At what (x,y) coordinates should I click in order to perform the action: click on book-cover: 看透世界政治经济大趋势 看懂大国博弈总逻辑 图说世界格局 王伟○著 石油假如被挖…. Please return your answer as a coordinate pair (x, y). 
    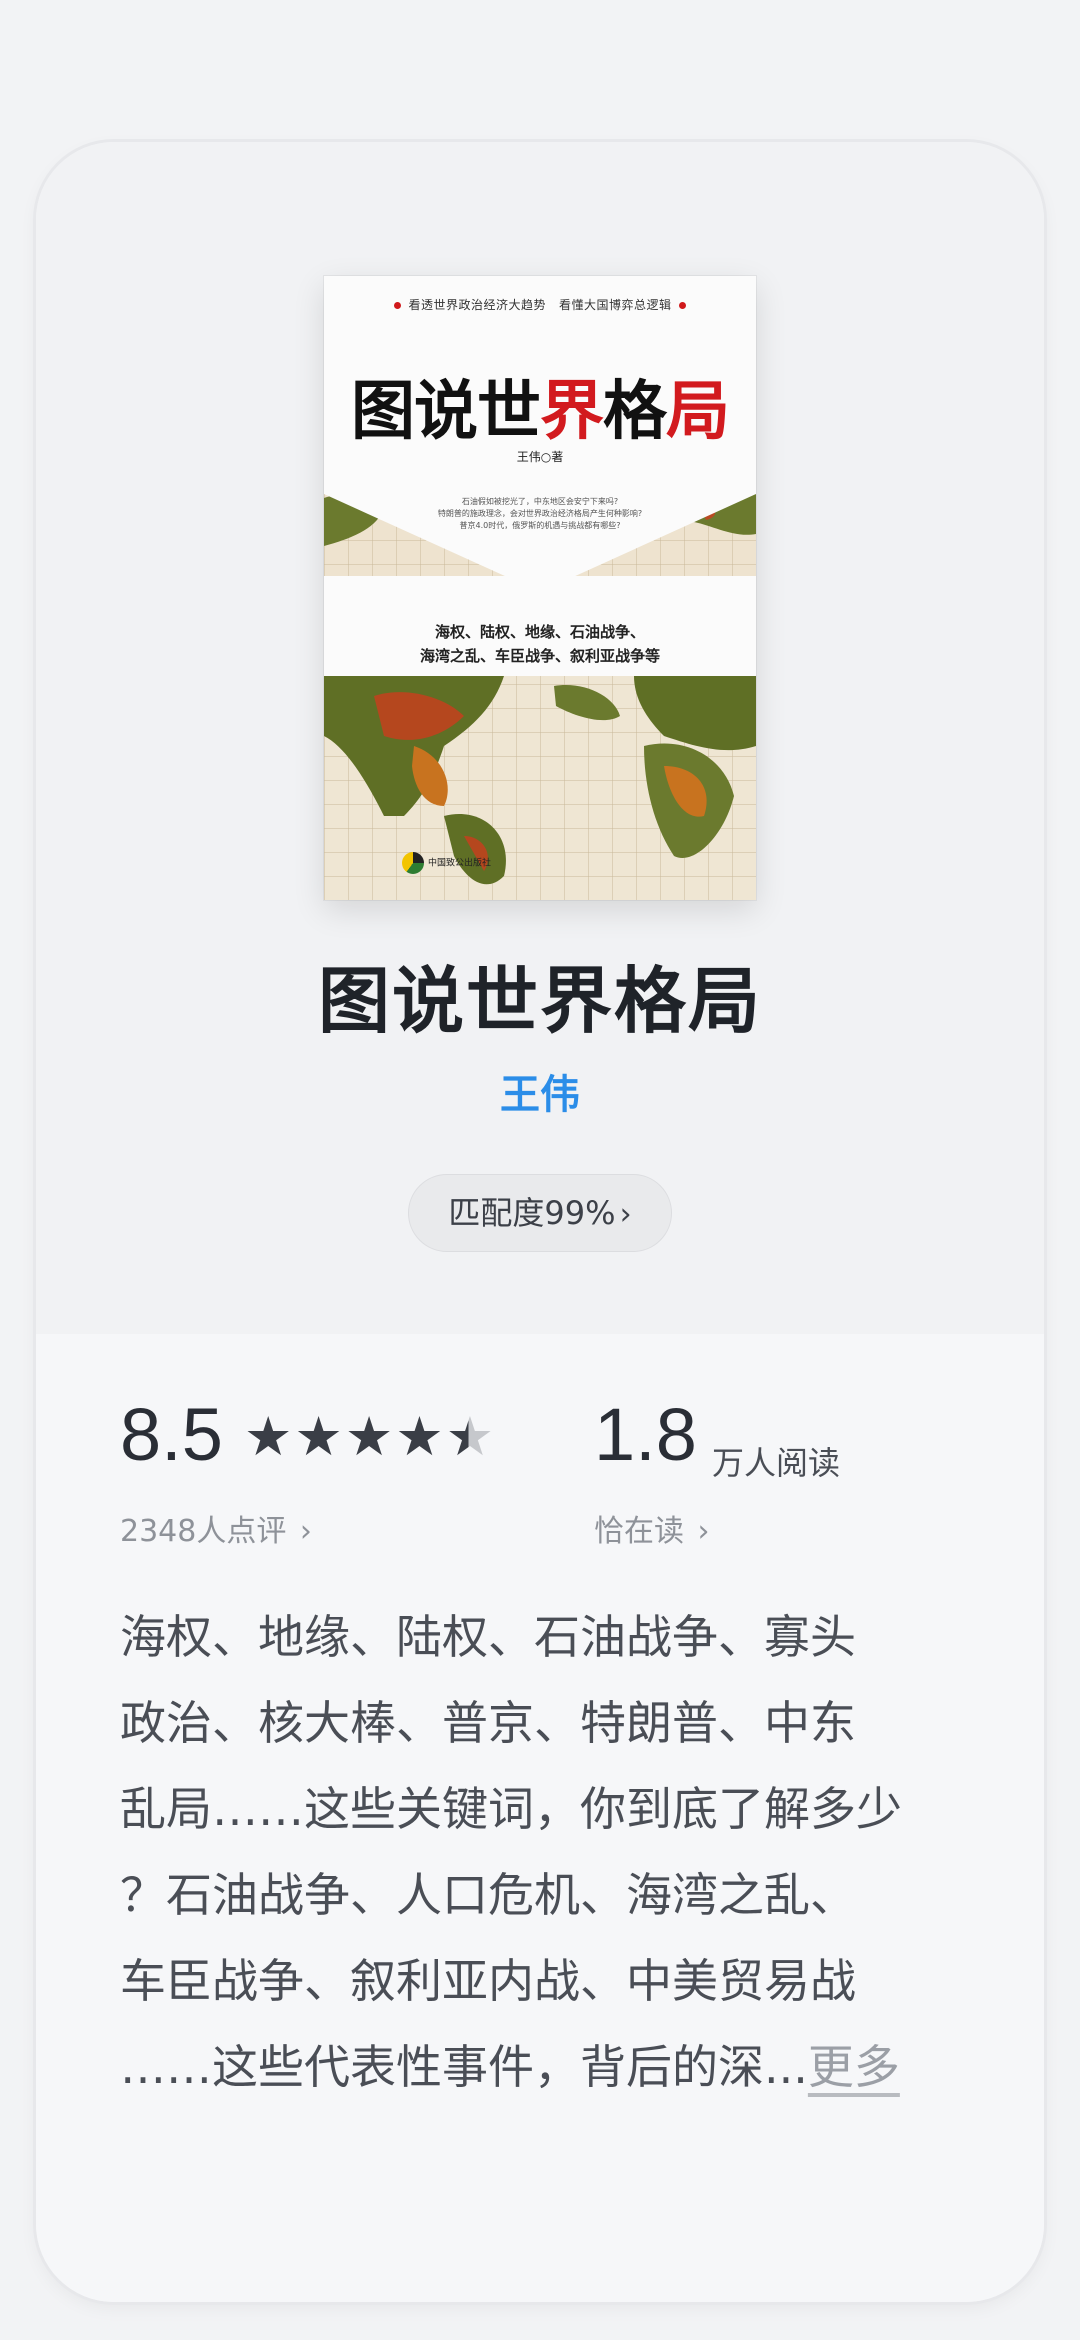
    Looking at the image, I should click on (540, 588).